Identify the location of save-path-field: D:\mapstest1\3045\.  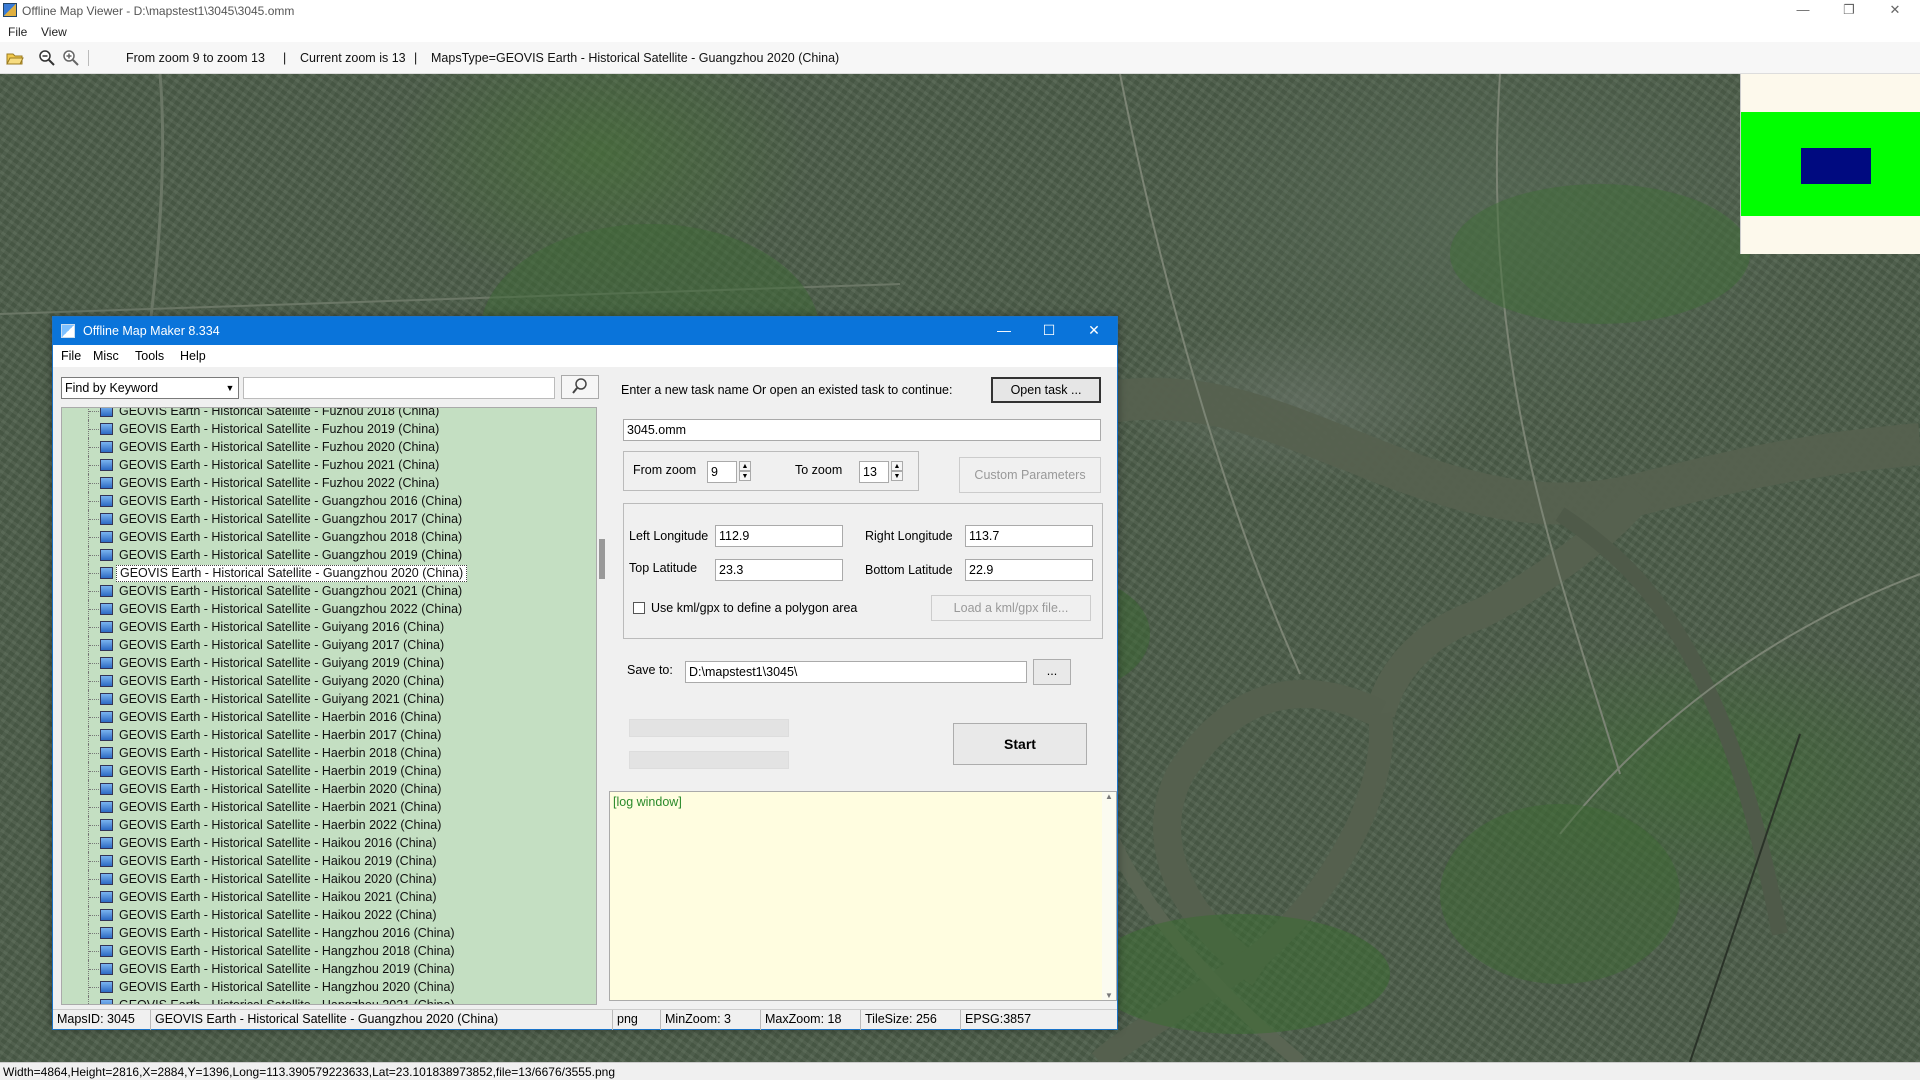
(856, 672).